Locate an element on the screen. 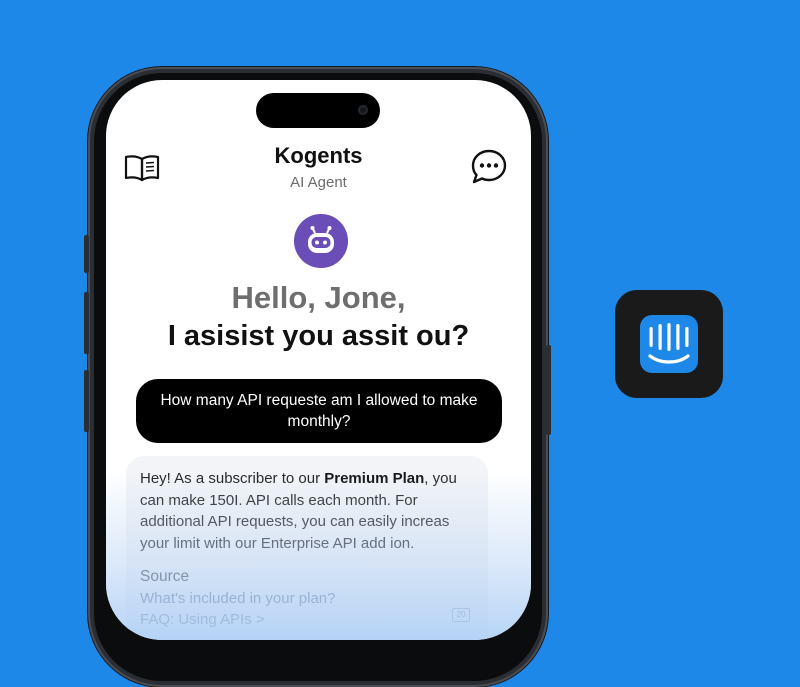 The height and width of the screenshot is (687, 800). app-subtitle: AI Agent is located at coordinates (318, 182).